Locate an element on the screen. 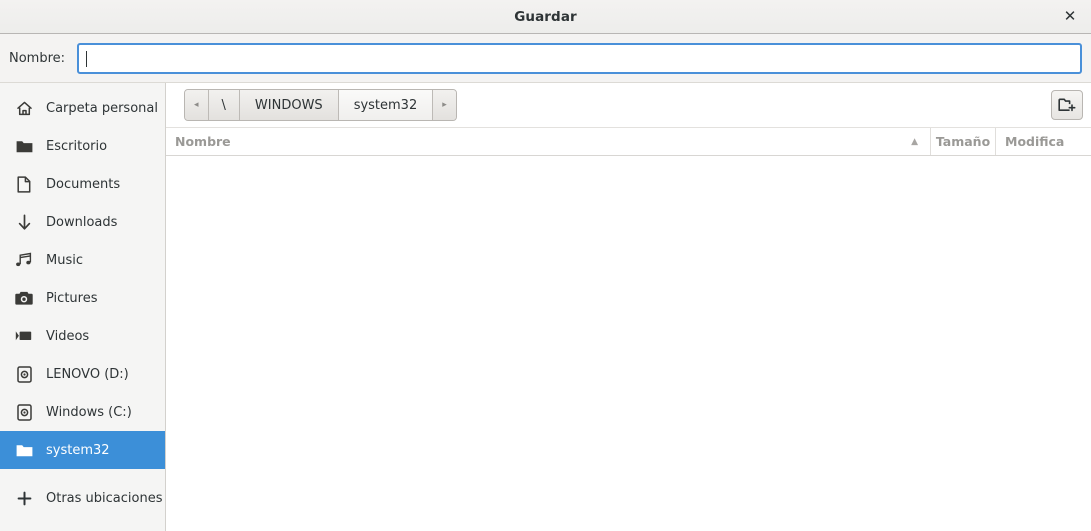 The width and height of the screenshot is (1091, 531). sidebar-item-carpeta-personal: Carpeta personal is located at coordinates (82, 108).